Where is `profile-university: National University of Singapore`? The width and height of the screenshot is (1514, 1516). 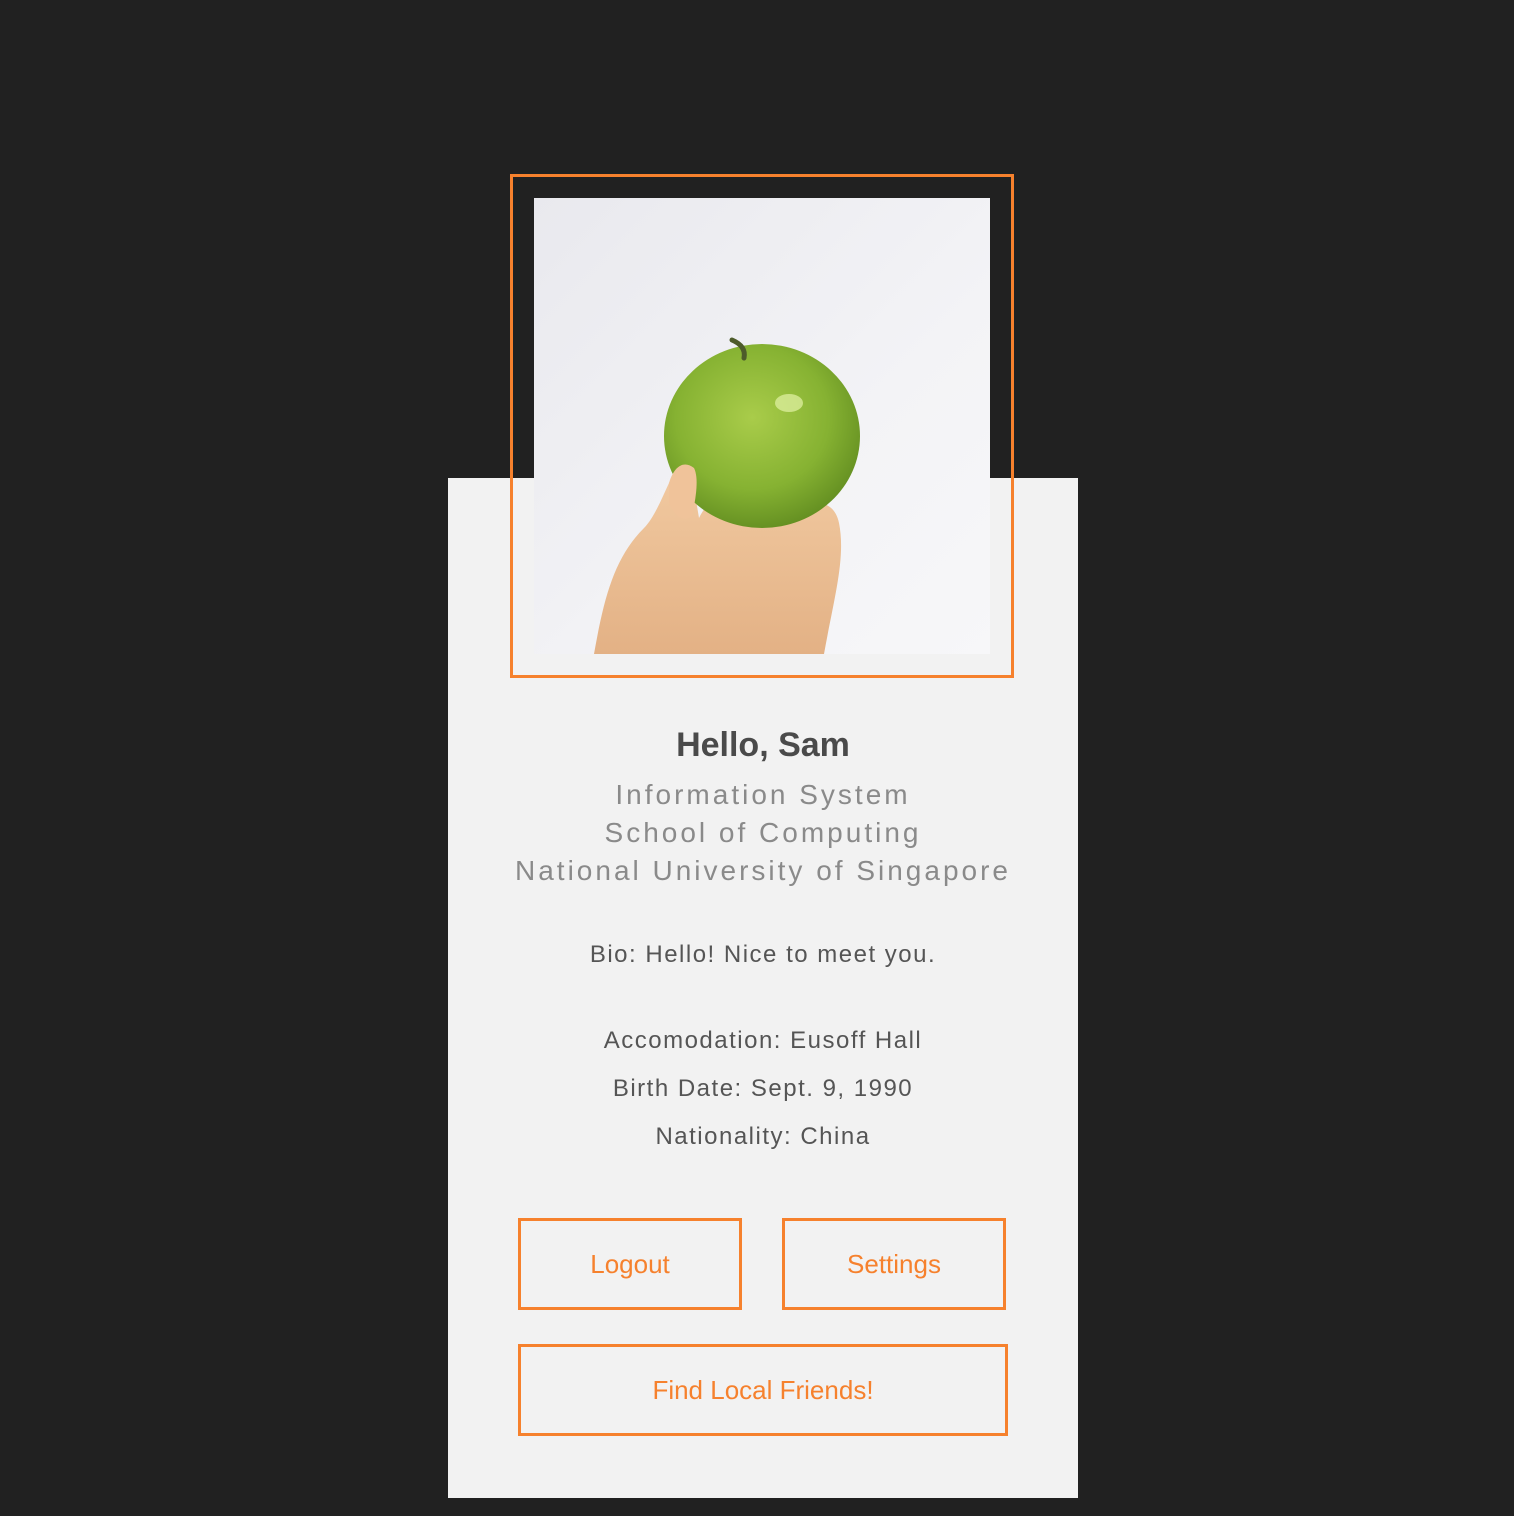 profile-university: National University of Singapore is located at coordinates (763, 870).